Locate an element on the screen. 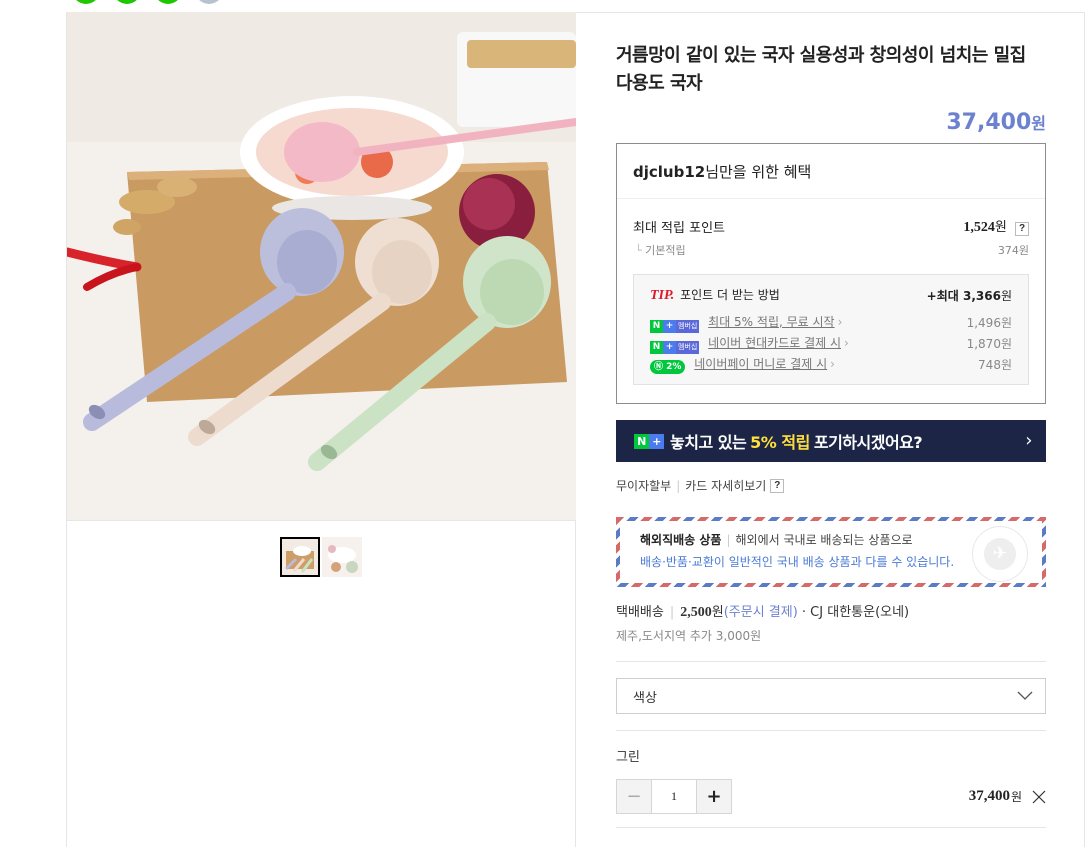 The image size is (1086, 847). banner-text-1: 놓치고 있는 is located at coordinates (708, 442).